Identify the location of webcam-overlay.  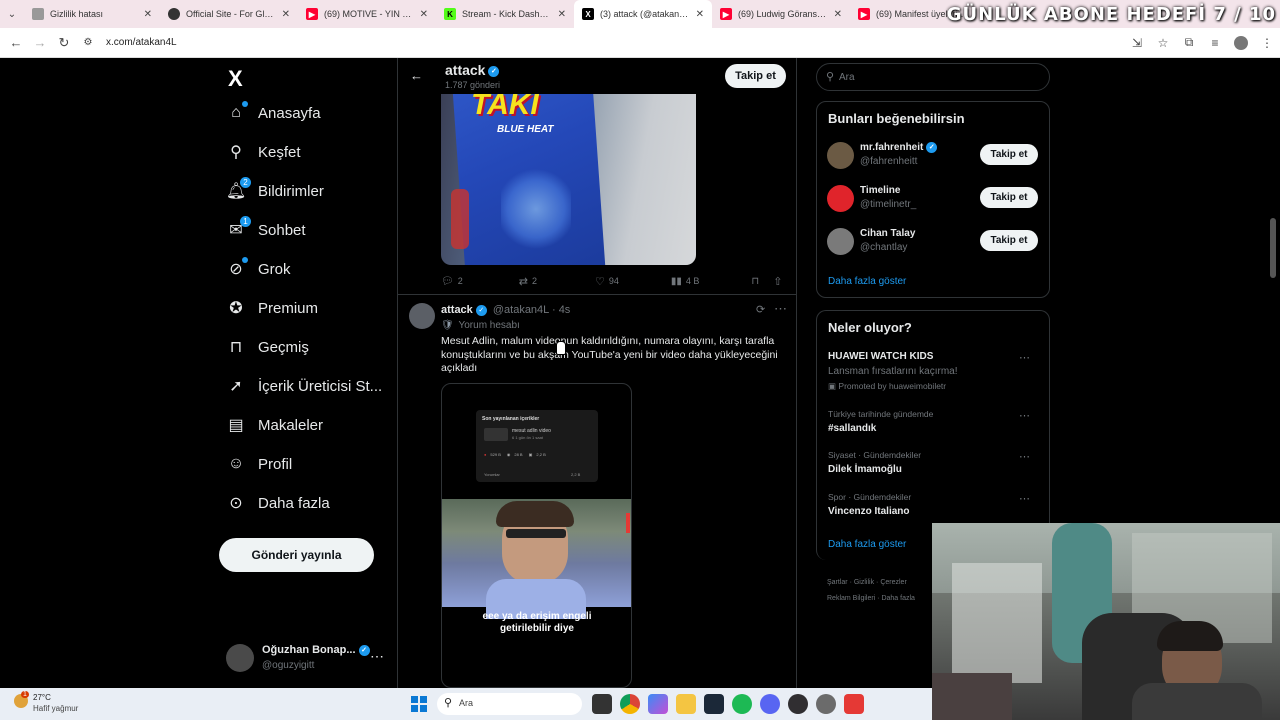
(1106, 621).